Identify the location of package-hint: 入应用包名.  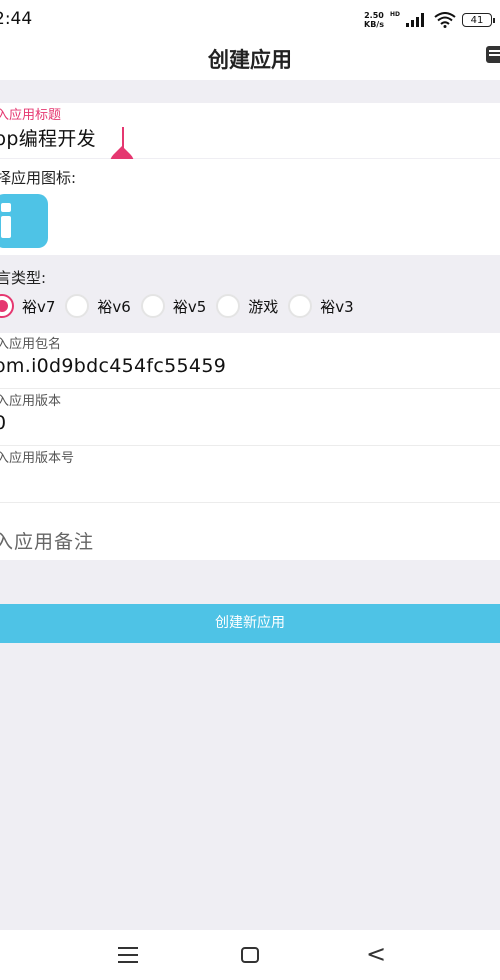
(31, 344).